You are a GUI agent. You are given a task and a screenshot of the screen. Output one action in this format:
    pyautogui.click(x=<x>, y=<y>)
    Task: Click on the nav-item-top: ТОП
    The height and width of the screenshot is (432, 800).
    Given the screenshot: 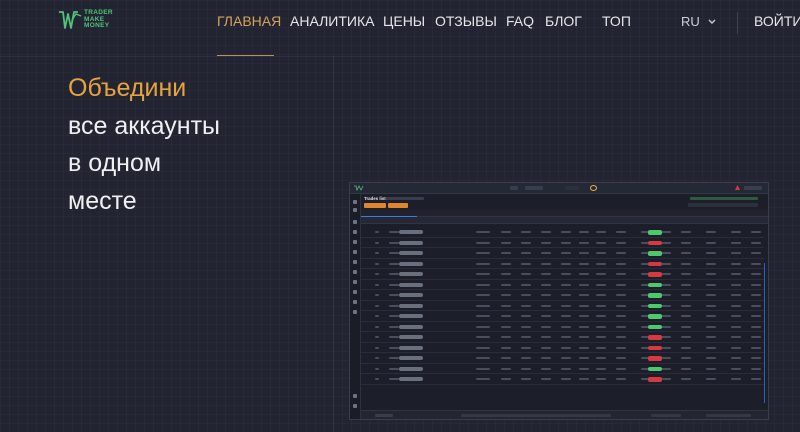 What is the action you would take?
    pyautogui.click(x=616, y=21)
    